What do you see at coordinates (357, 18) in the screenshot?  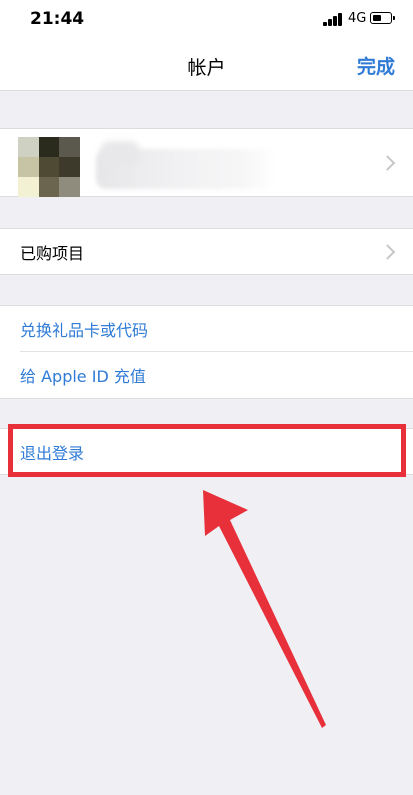 I see `network-type: 4G` at bounding box center [357, 18].